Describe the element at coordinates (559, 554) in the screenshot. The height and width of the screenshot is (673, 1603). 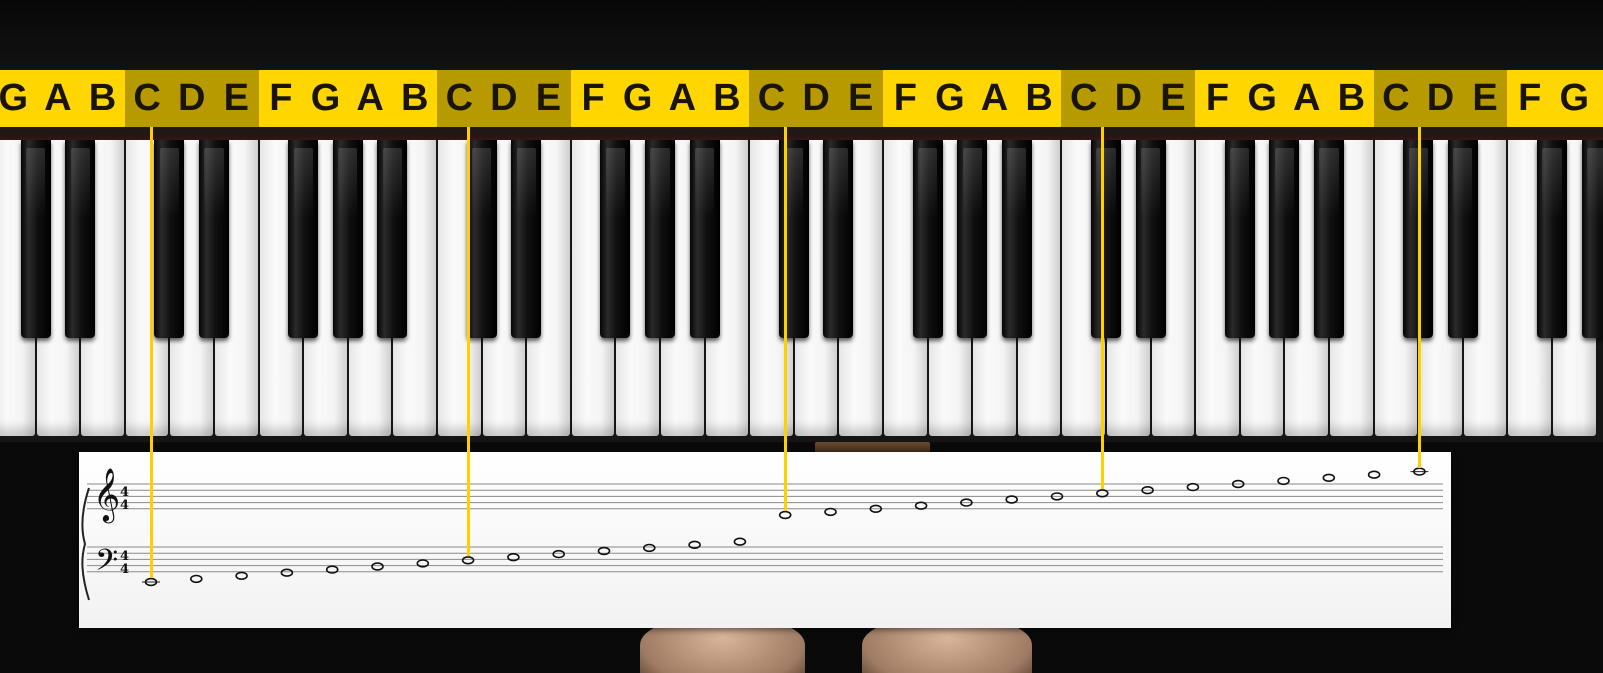
I see `note-e3` at that location.